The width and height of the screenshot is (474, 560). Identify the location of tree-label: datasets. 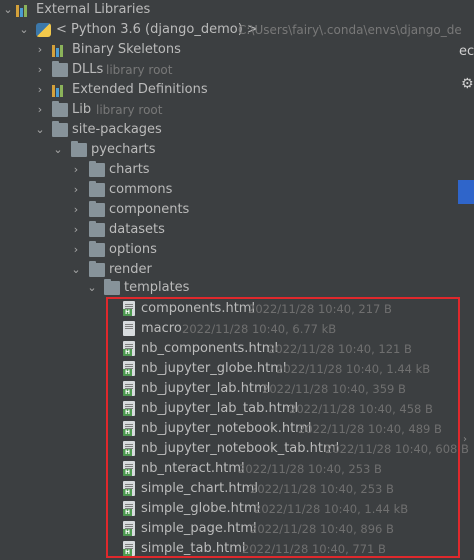
(137, 229).